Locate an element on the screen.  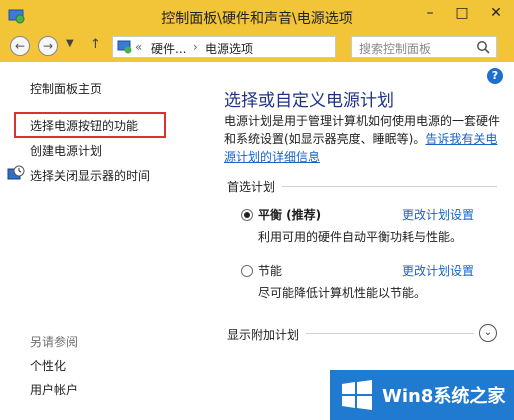
search-icon is located at coordinates (483, 47).